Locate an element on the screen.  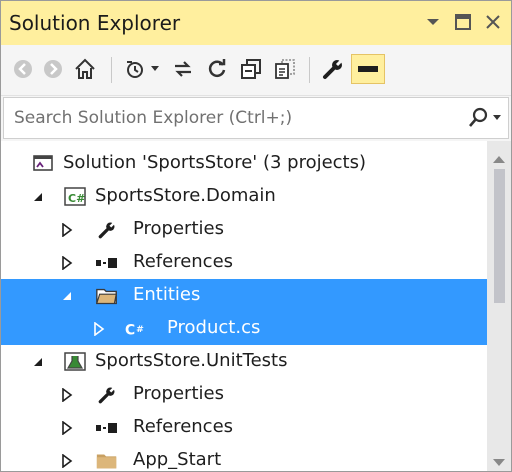
search-box is located at coordinates (256, 118).